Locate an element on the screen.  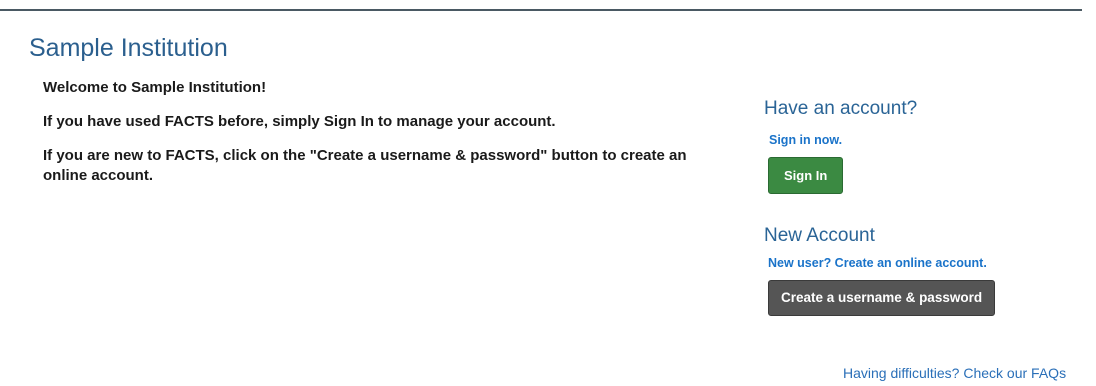
sign-in-now-link: Sign in now. is located at coordinates (921, 140).